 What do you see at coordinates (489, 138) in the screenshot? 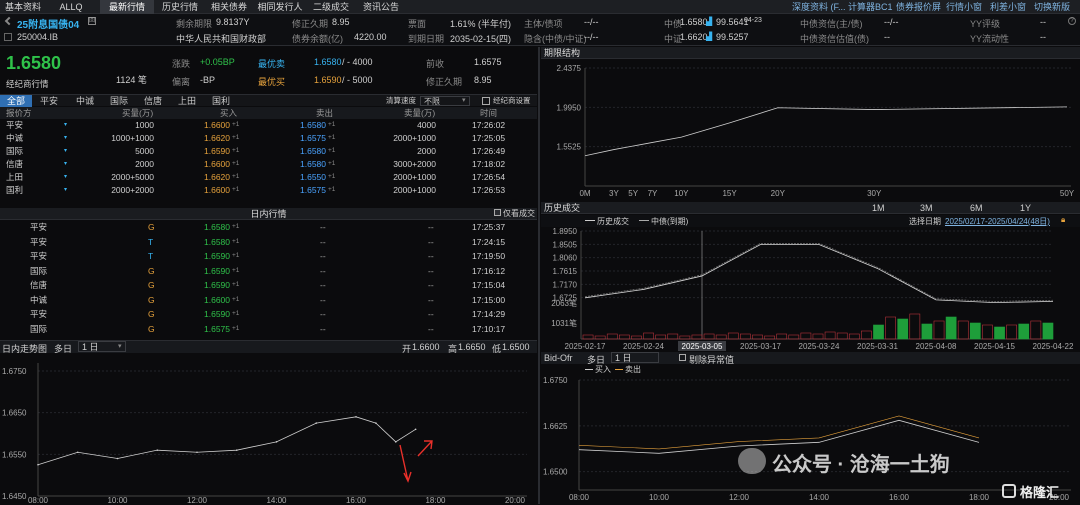
I see `cell-time: 17:25:05` at bounding box center [489, 138].